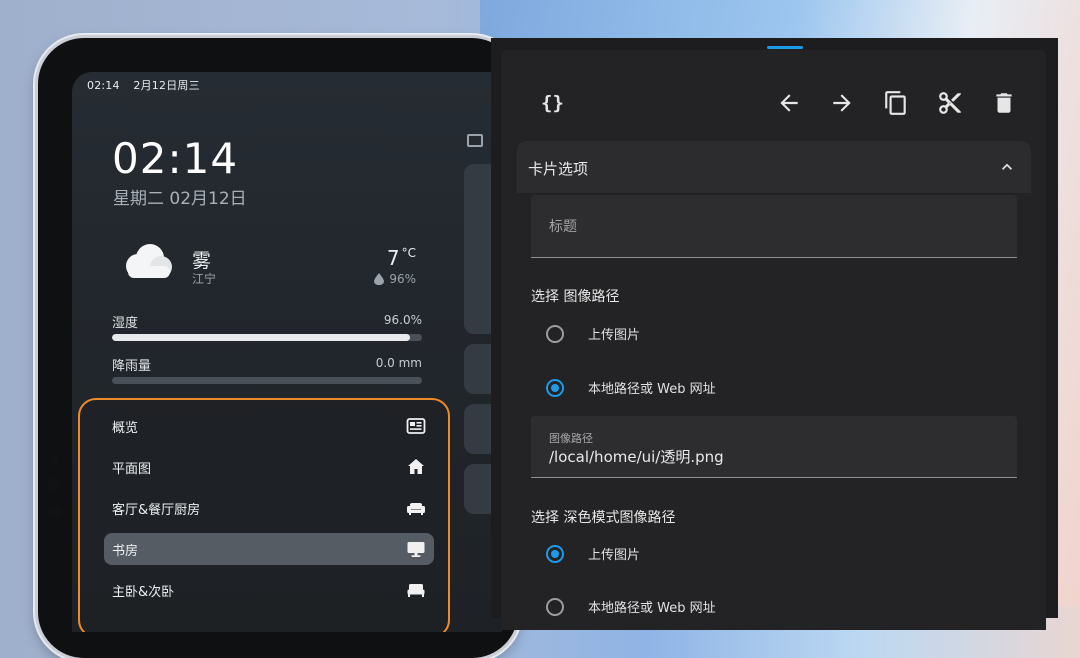 The image size is (1080, 658). I want to click on weather-temperature: 7 °C, so click(401, 258).